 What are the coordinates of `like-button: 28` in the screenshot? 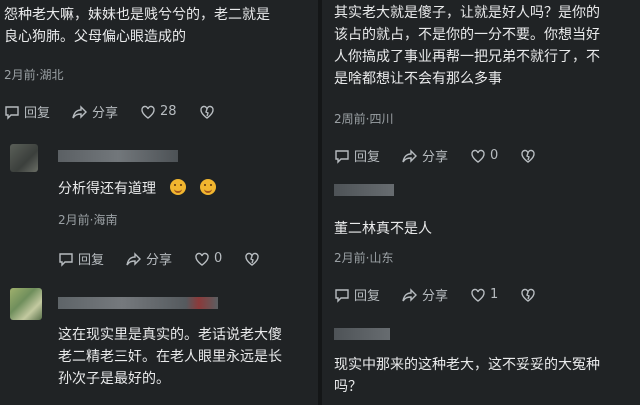 It's located at (158, 112).